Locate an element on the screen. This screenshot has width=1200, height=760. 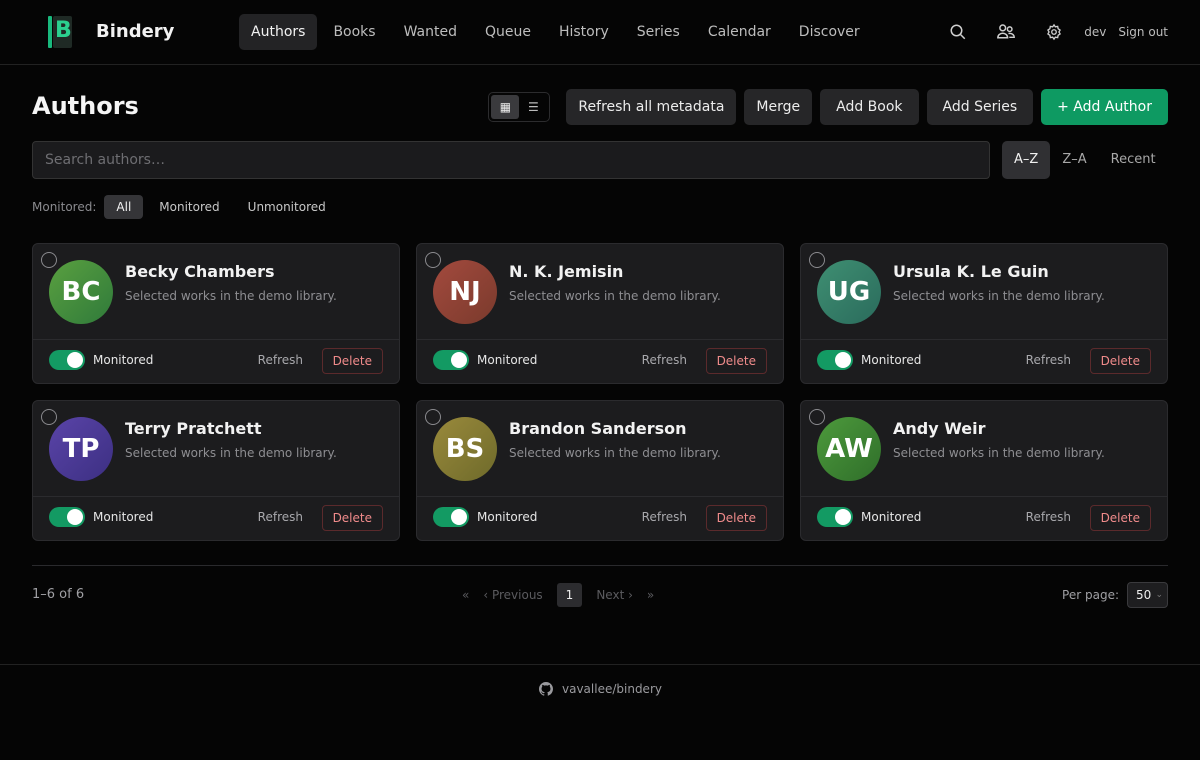
repo-link: vavallee/bindery is located at coordinates (600, 689).